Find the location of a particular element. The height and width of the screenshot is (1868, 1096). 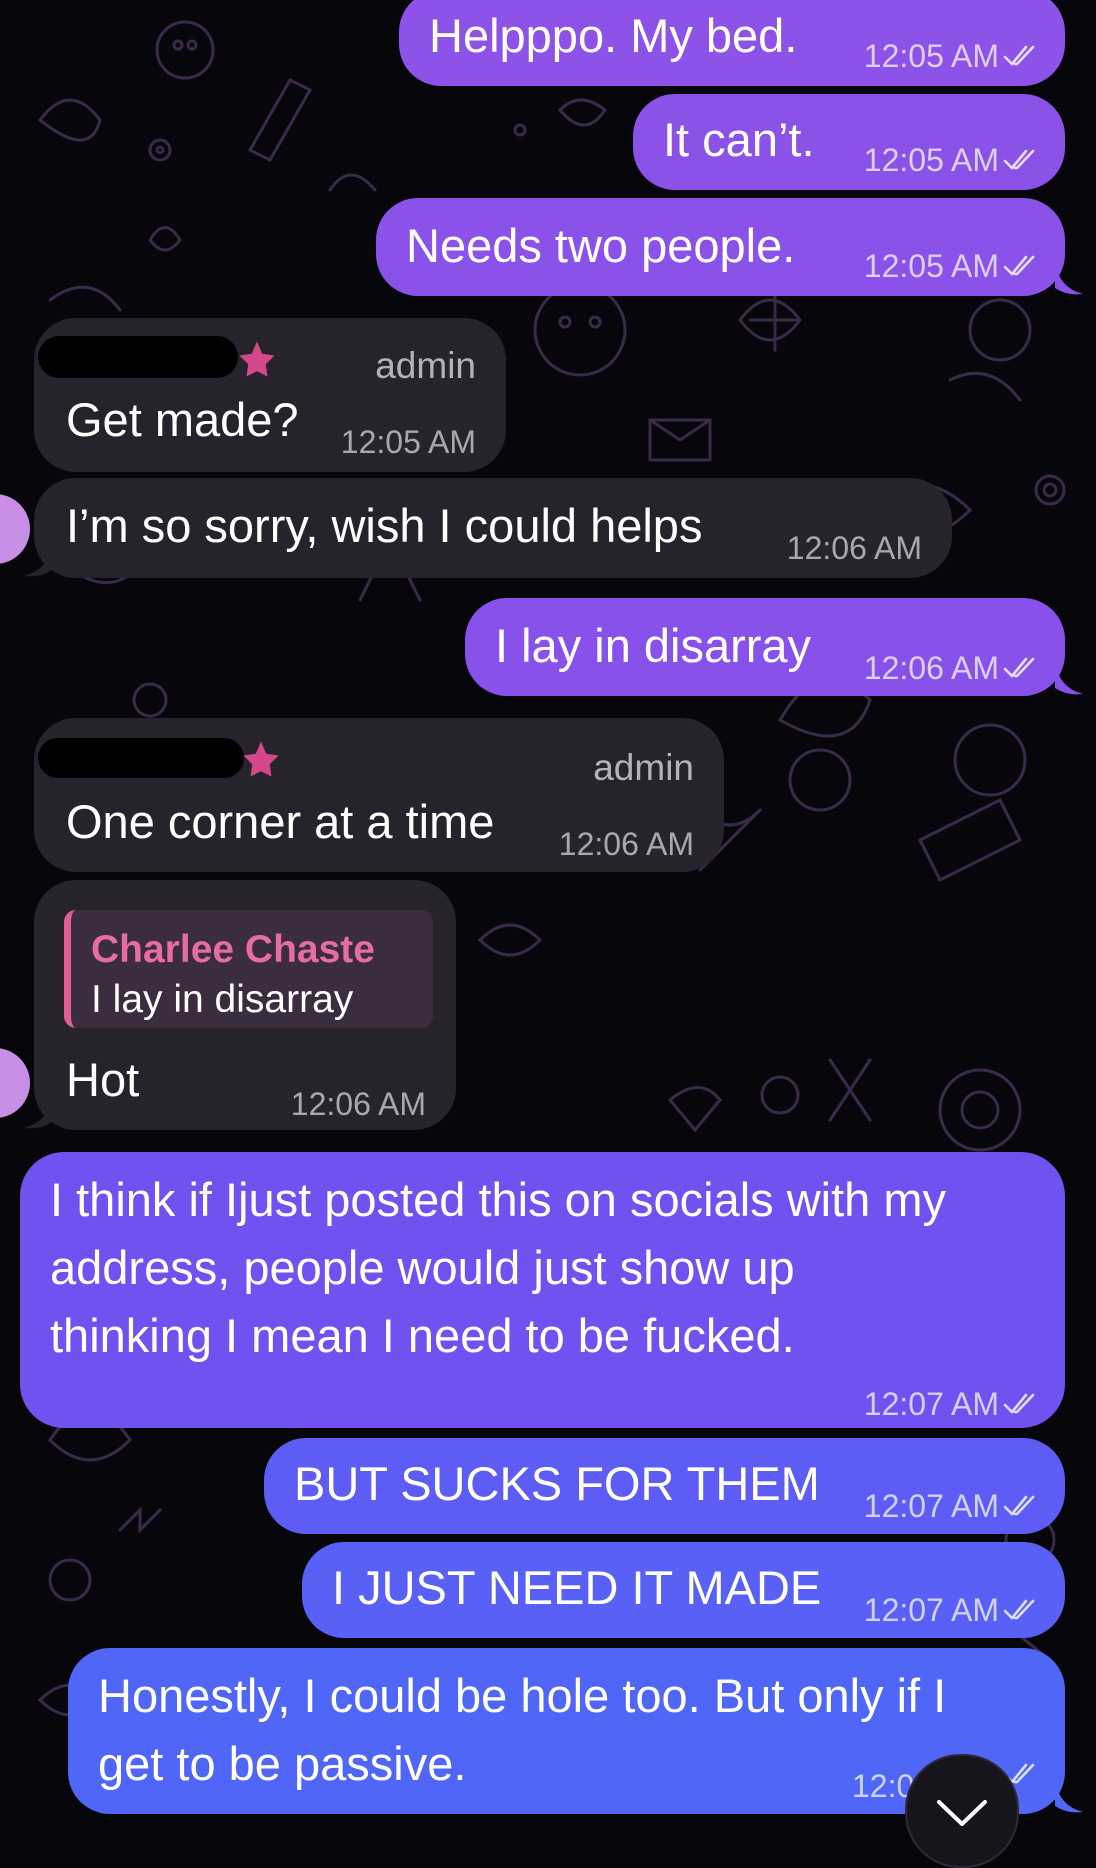

outgoing-message: Needs two people. 12:05 AM is located at coordinates (720, 247).